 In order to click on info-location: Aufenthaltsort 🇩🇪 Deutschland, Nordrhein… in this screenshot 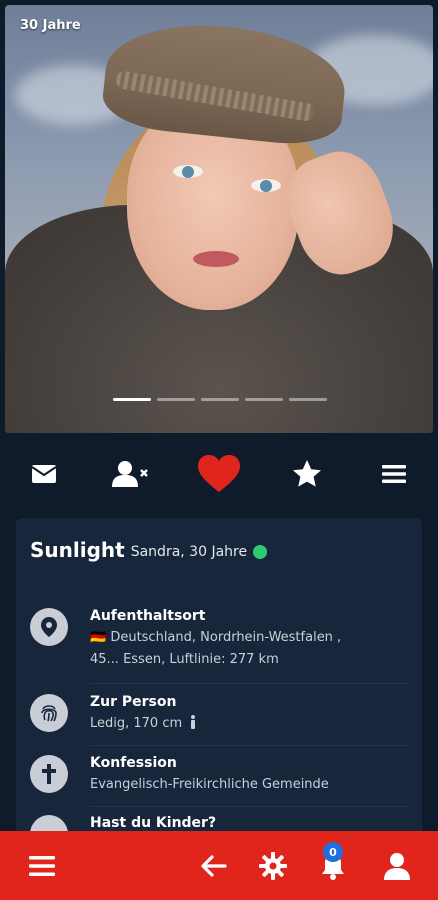, I will do `click(220, 639)`.